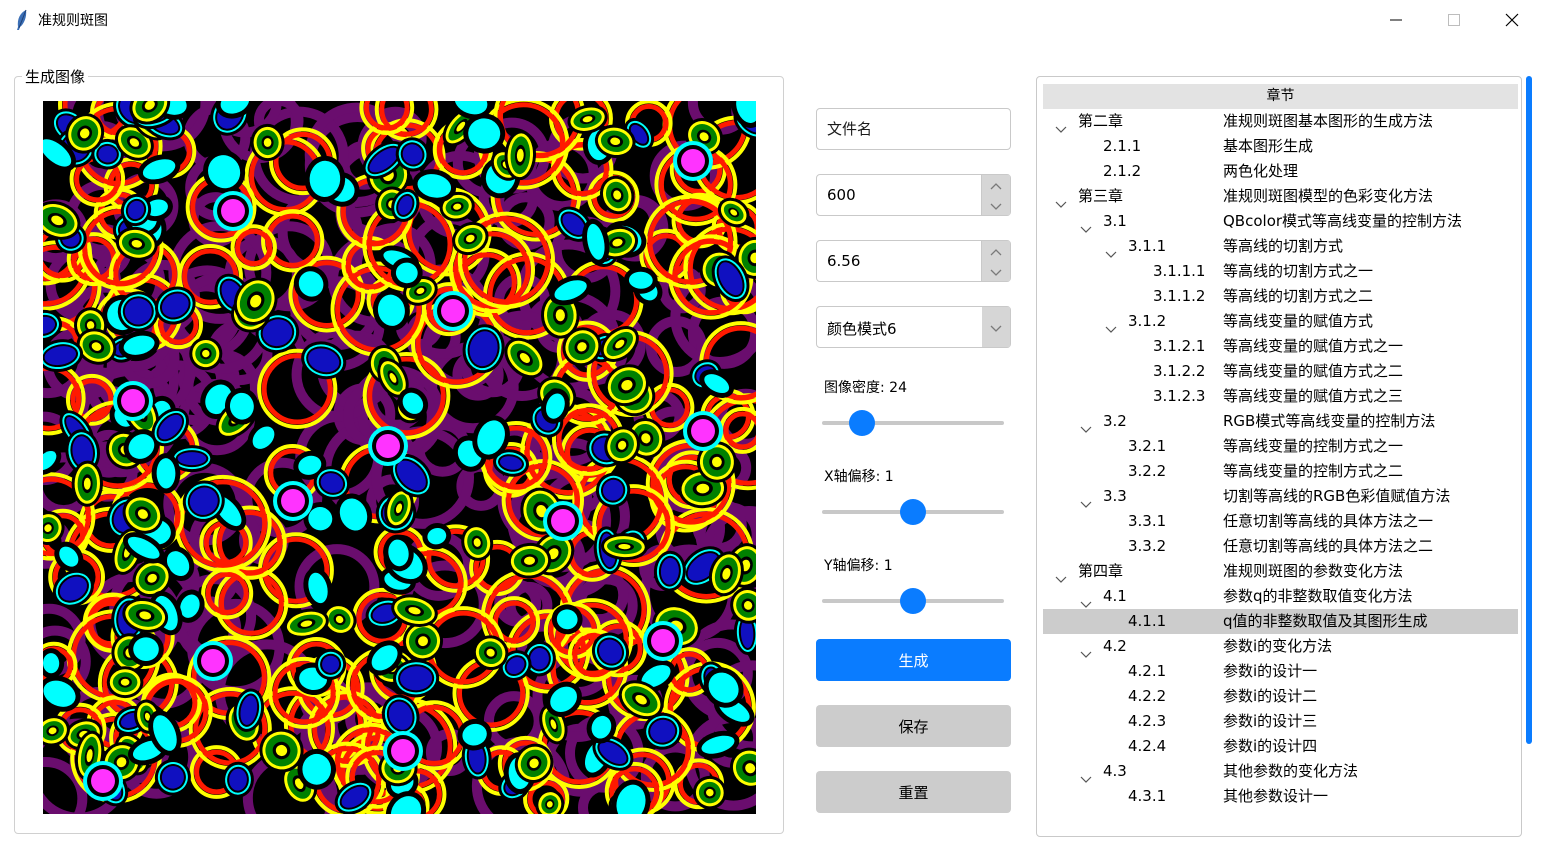  What do you see at coordinates (1280, 221) in the screenshot?
I see `tree-item: 3.1 QBcolor模式等高线变量的控制方法` at bounding box center [1280, 221].